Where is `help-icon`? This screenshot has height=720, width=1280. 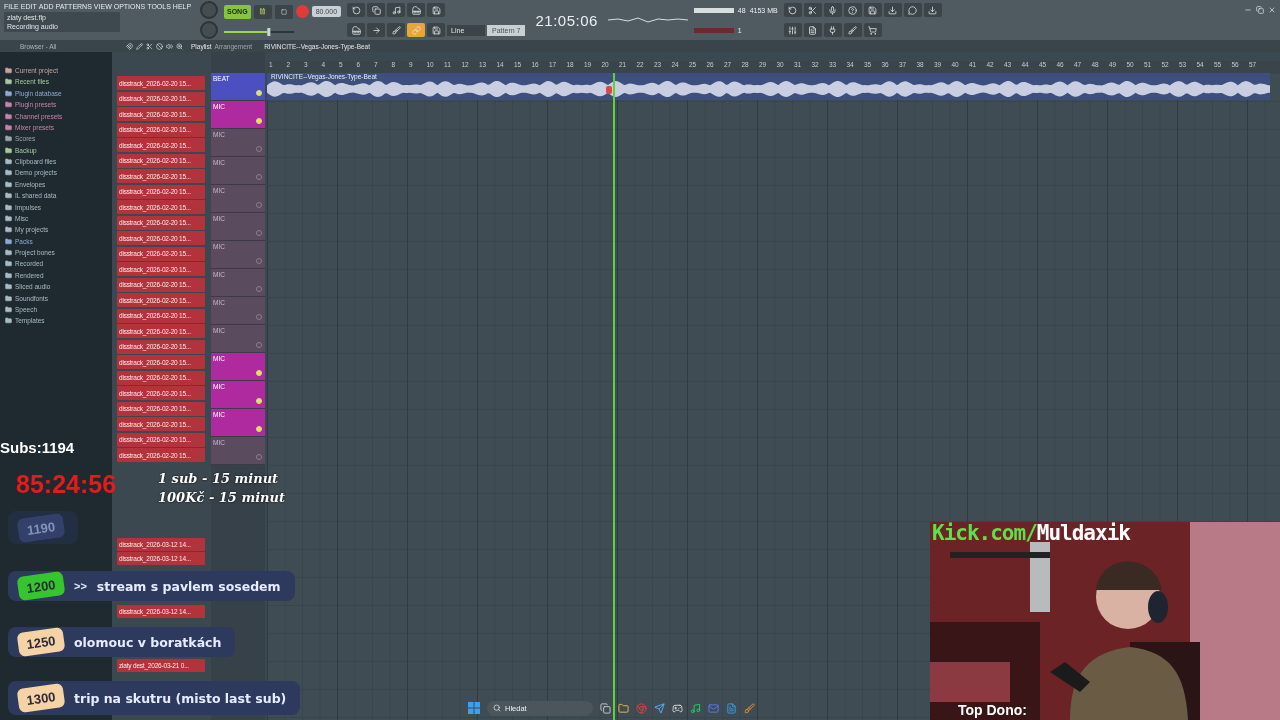
help-icon is located at coordinates (853, 10).